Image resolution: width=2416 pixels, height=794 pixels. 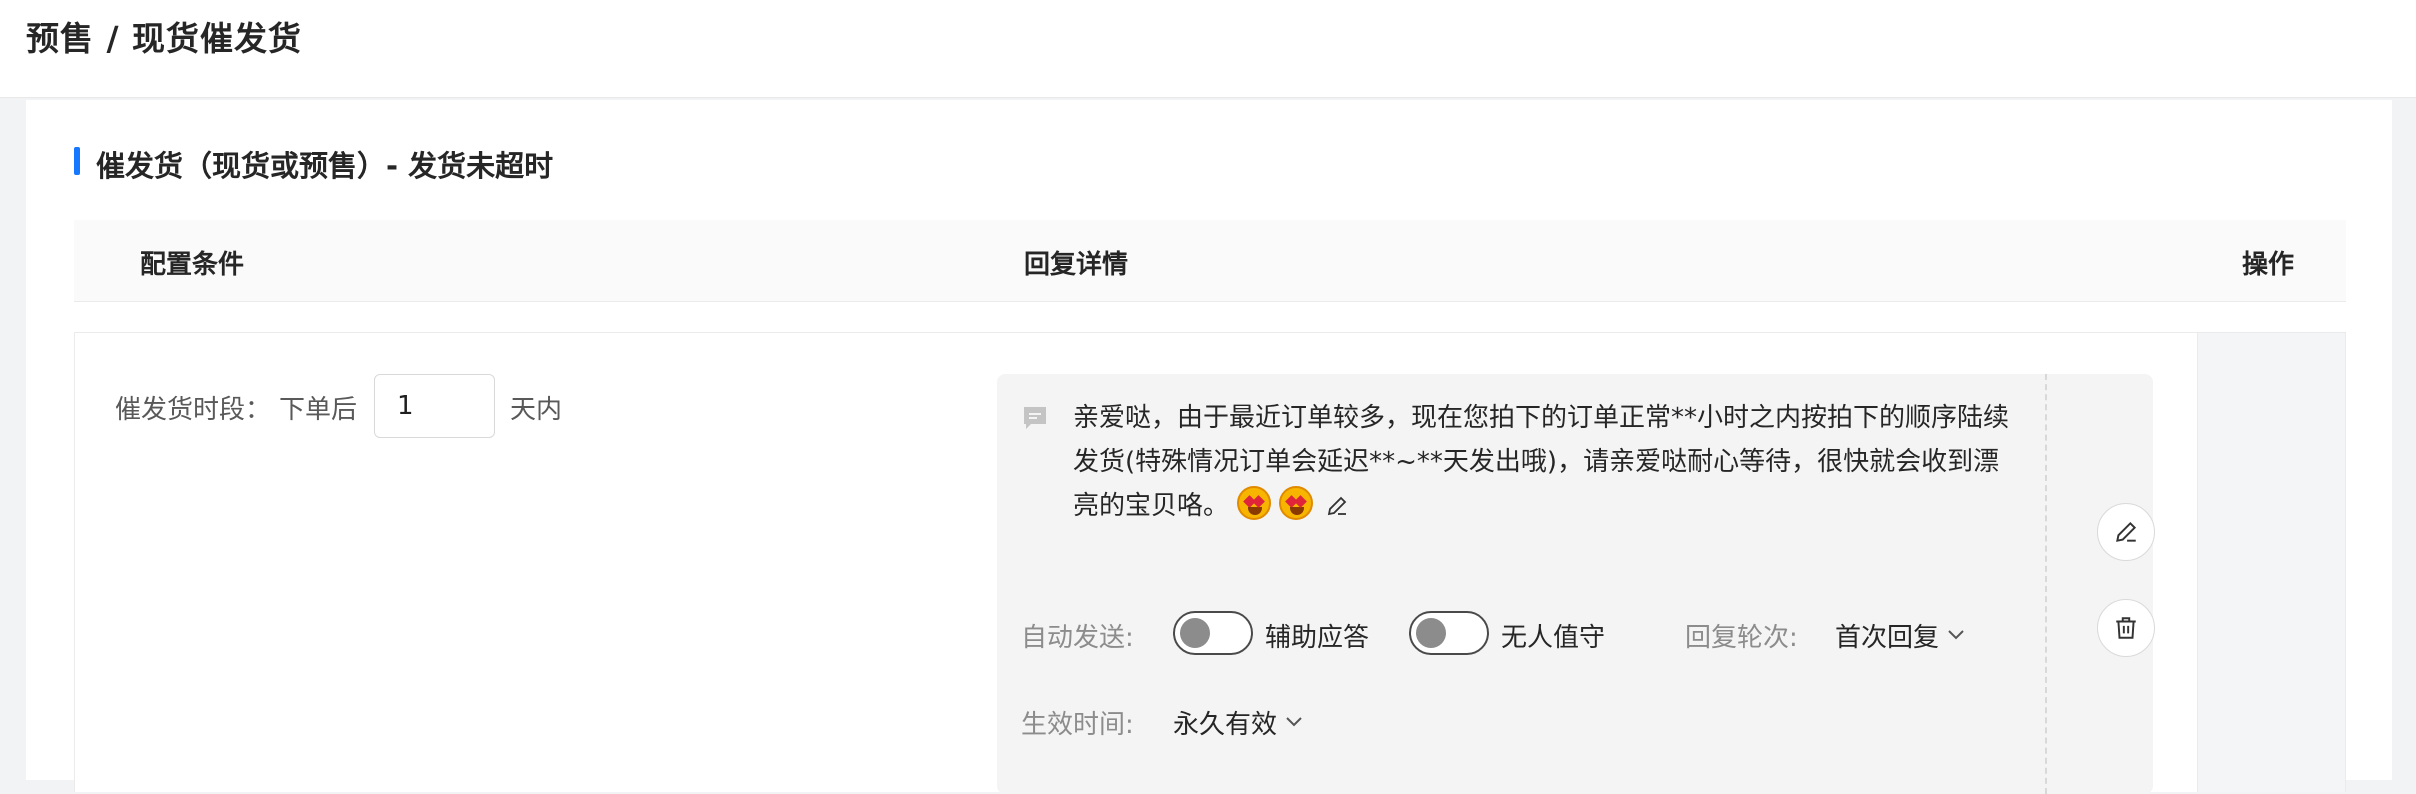 What do you see at coordinates (1553, 638) in the screenshot?
I see `unattended-label: 无人值守` at bounding box center [1553, 638].